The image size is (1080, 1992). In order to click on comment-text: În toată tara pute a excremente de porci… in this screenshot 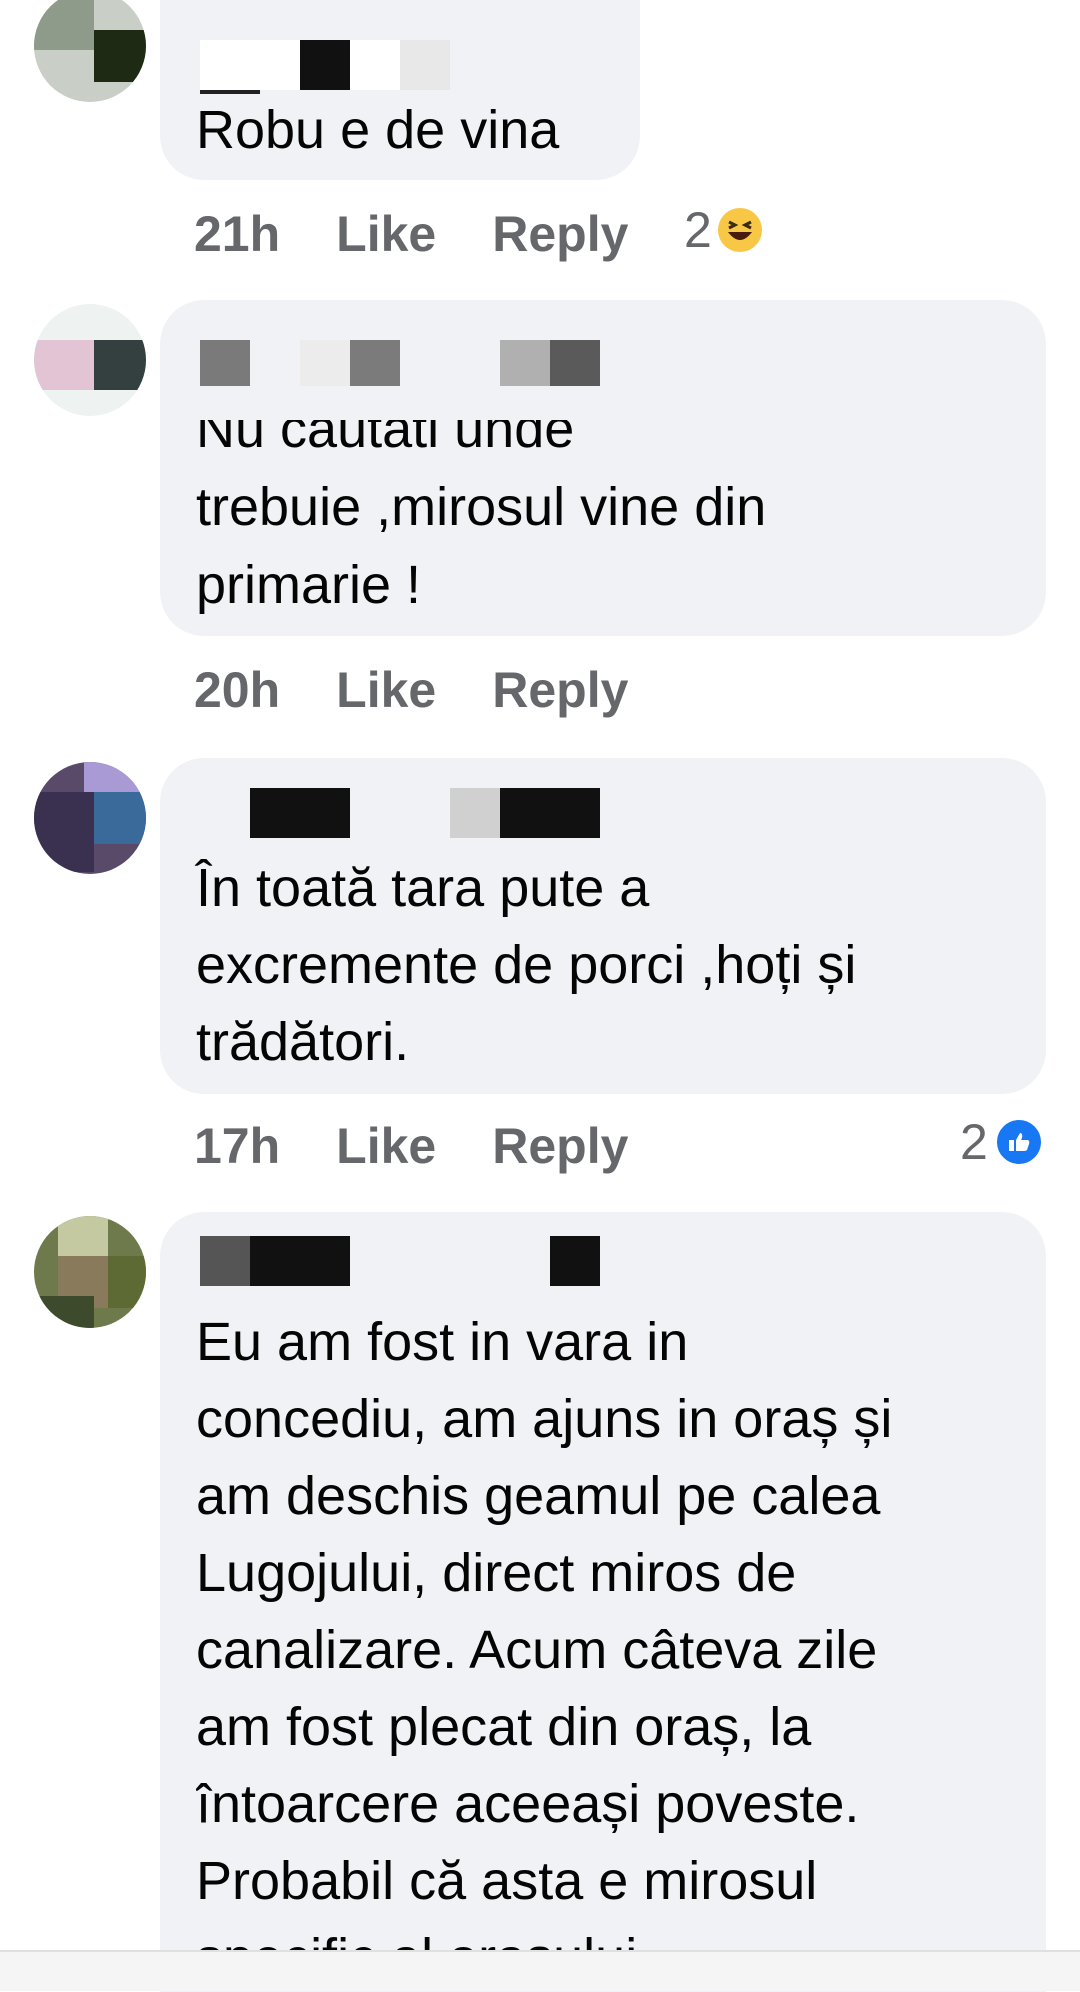, I will do `click(526, 965)`.